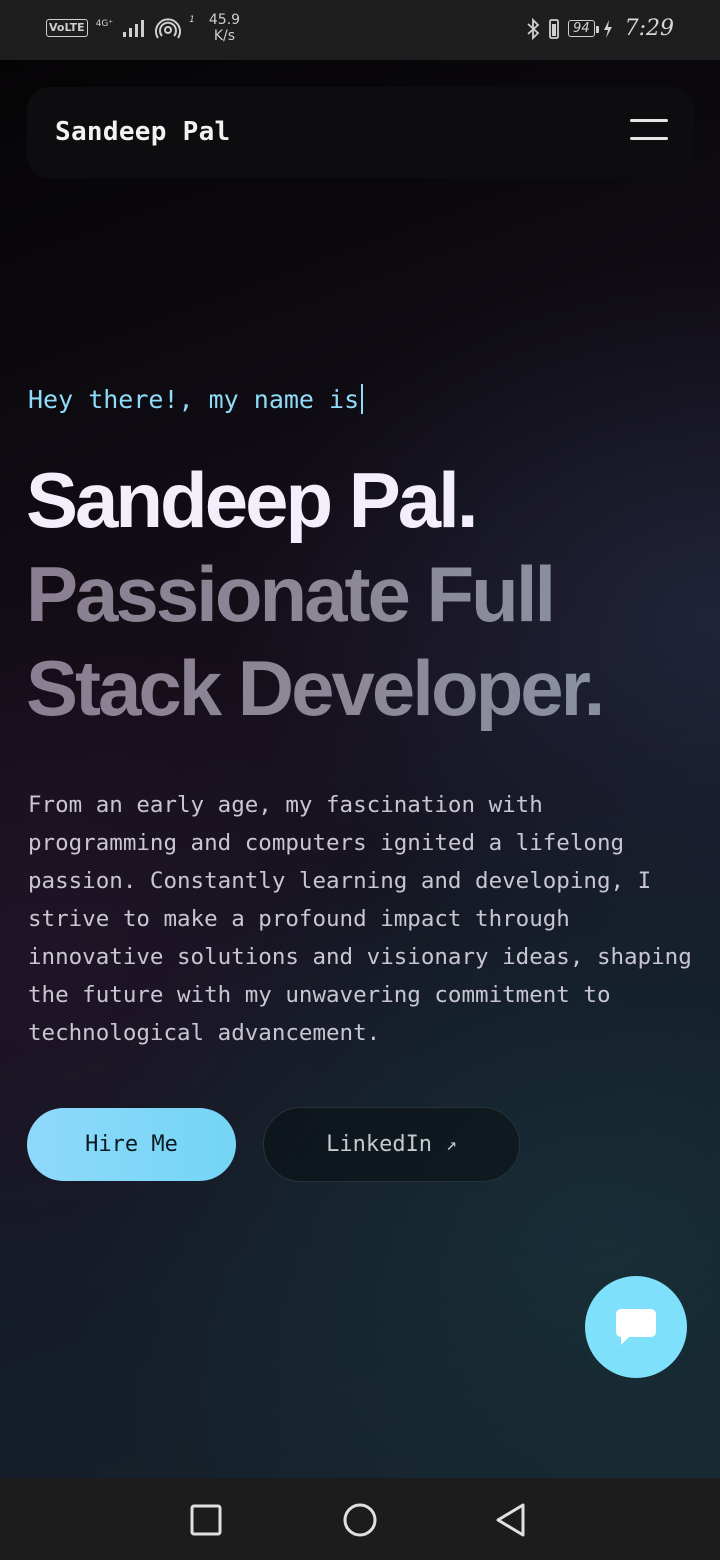 Image resolution: width=720 pixels, height=1560 pixels. What do you see at coordinates (360, 132) in the screenshot?
I see `top-navbar: Sandeep Pal` at bounding box center [360, 132].